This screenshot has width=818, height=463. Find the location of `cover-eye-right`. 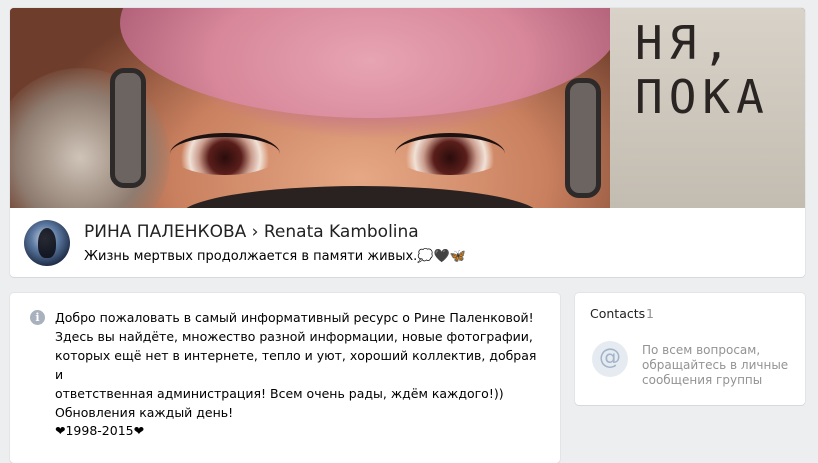

cover-eye-right is located at coordinates (450, 154).